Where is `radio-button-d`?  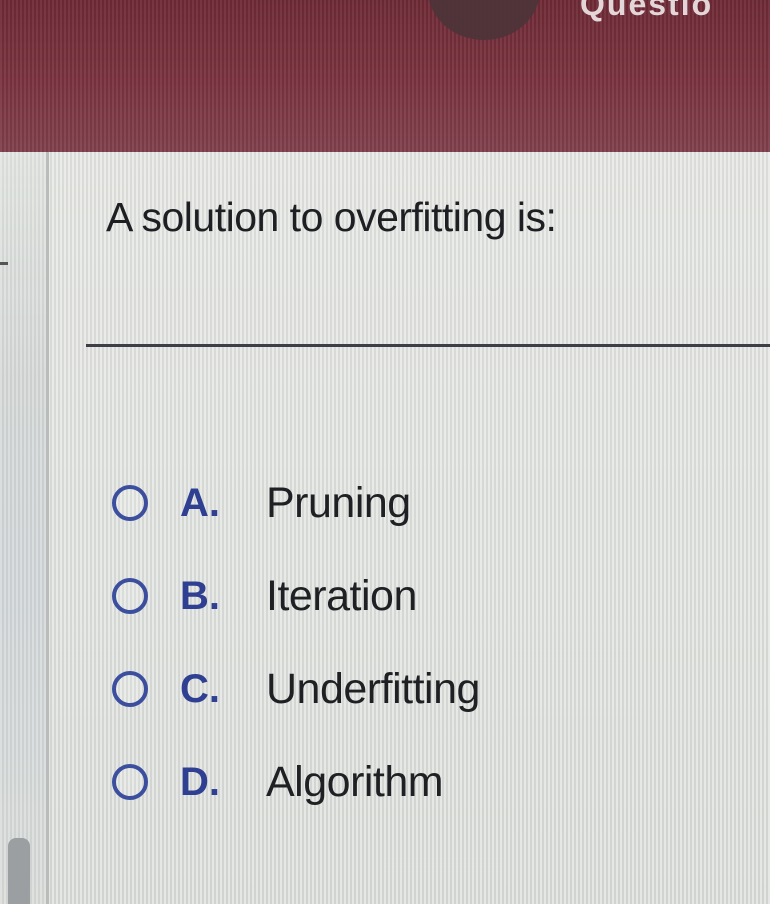
radio-button-d is located at coordinates (130, 782).